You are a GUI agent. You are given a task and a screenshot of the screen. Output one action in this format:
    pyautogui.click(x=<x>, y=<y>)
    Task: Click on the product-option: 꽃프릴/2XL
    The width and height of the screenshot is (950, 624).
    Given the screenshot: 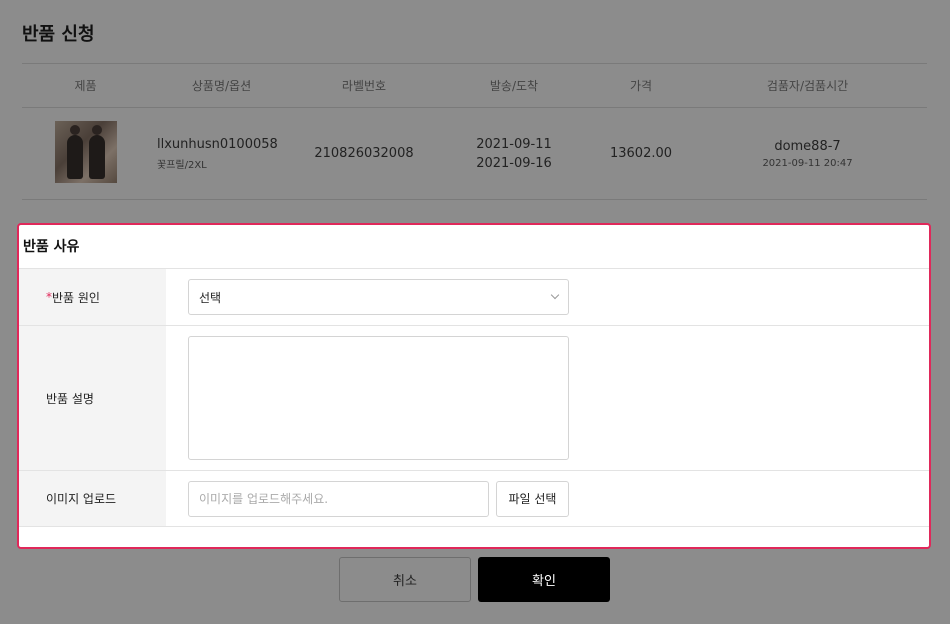 What is the action you would take?
    pyautogui.click(x=182, y=165)
    